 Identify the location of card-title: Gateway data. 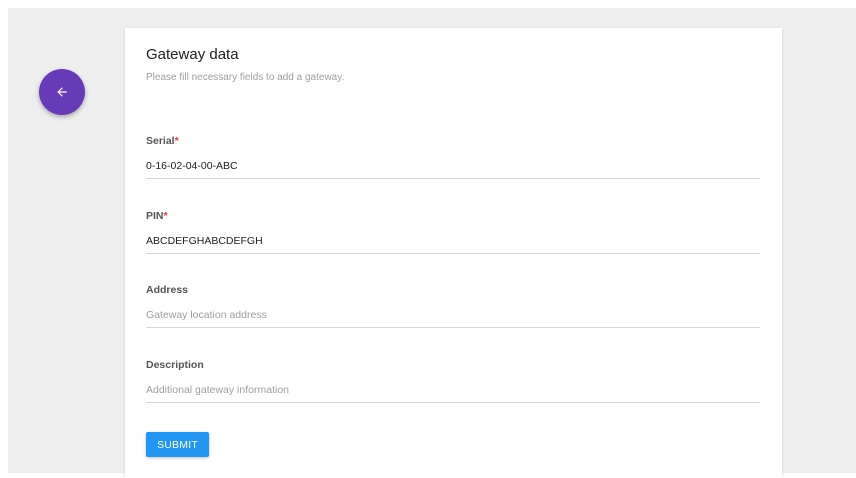
(192, 54).